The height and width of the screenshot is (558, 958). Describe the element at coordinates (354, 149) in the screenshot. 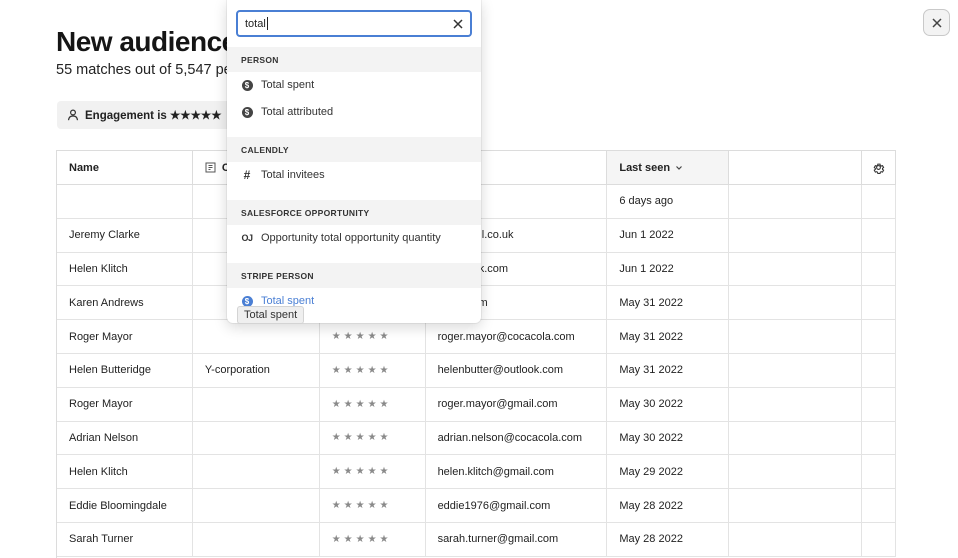

I see `section-header-calendly: CALENDLY` at that location.